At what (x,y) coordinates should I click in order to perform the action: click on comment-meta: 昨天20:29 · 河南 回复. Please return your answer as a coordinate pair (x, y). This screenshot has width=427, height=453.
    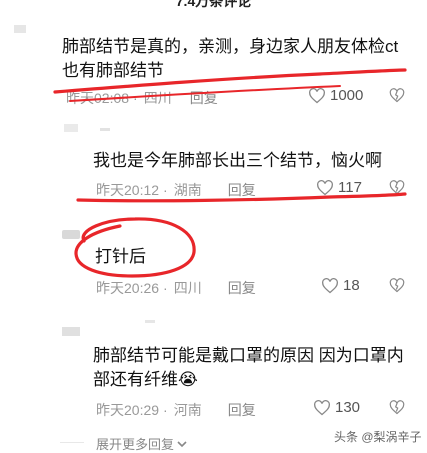
    Looking at the image, I should click on (176, 410).